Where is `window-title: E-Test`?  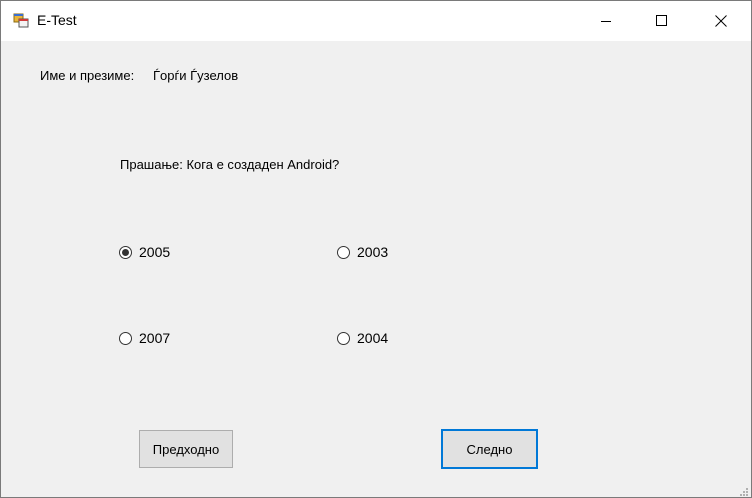 window-title: E-Test is located at coordinates (57, 20).